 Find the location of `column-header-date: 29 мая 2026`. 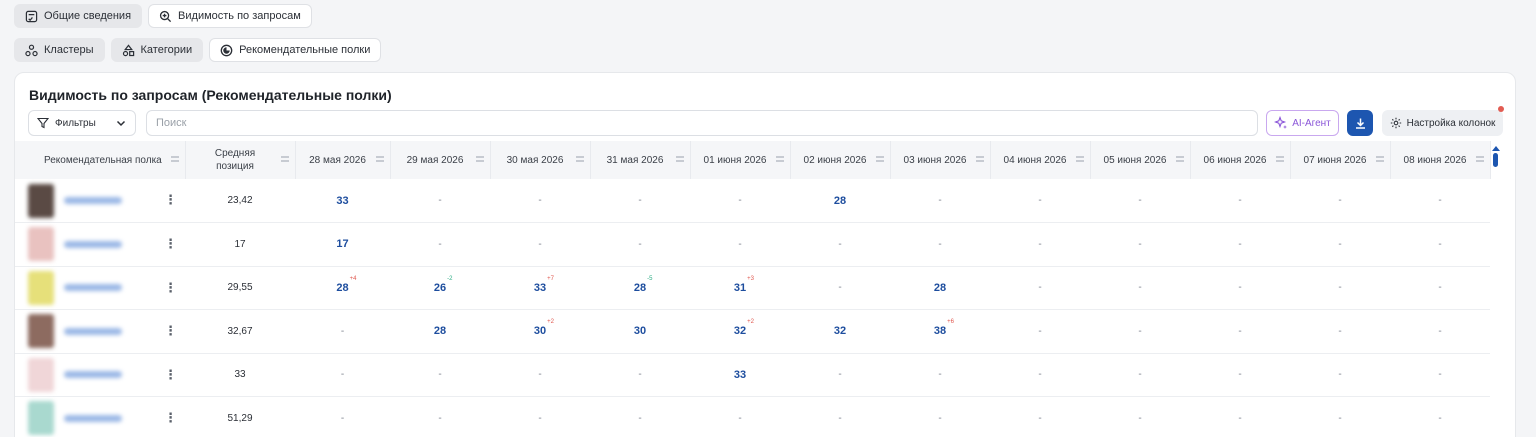

column-header-date: 29 мая 2026 is located at coordinates (440, 160).